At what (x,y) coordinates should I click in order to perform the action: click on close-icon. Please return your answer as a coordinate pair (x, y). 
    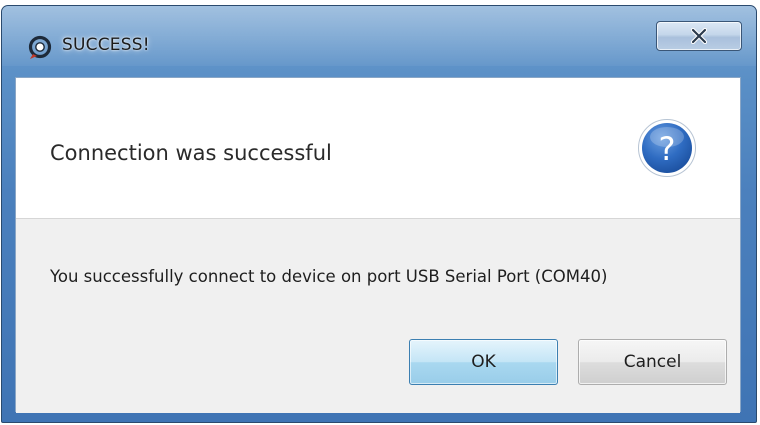
    Looking at the image, I should click on (699, 36).